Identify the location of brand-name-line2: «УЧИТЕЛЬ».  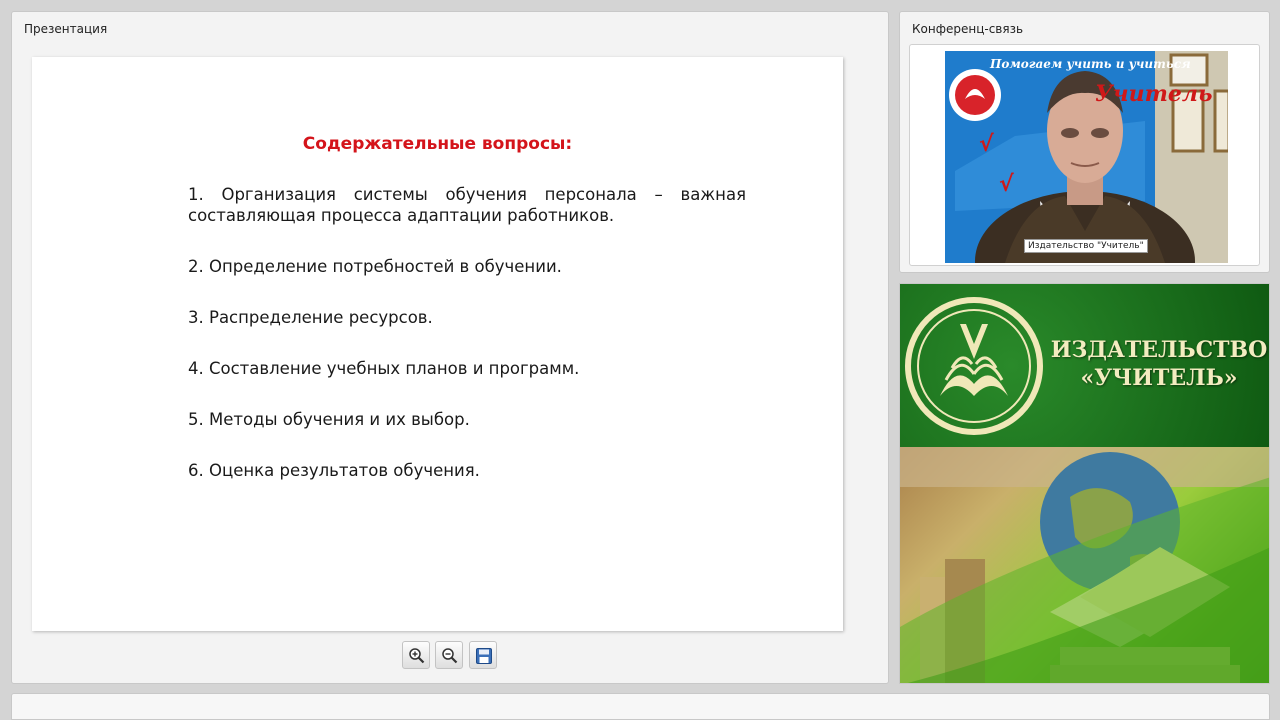
(1159, 378).